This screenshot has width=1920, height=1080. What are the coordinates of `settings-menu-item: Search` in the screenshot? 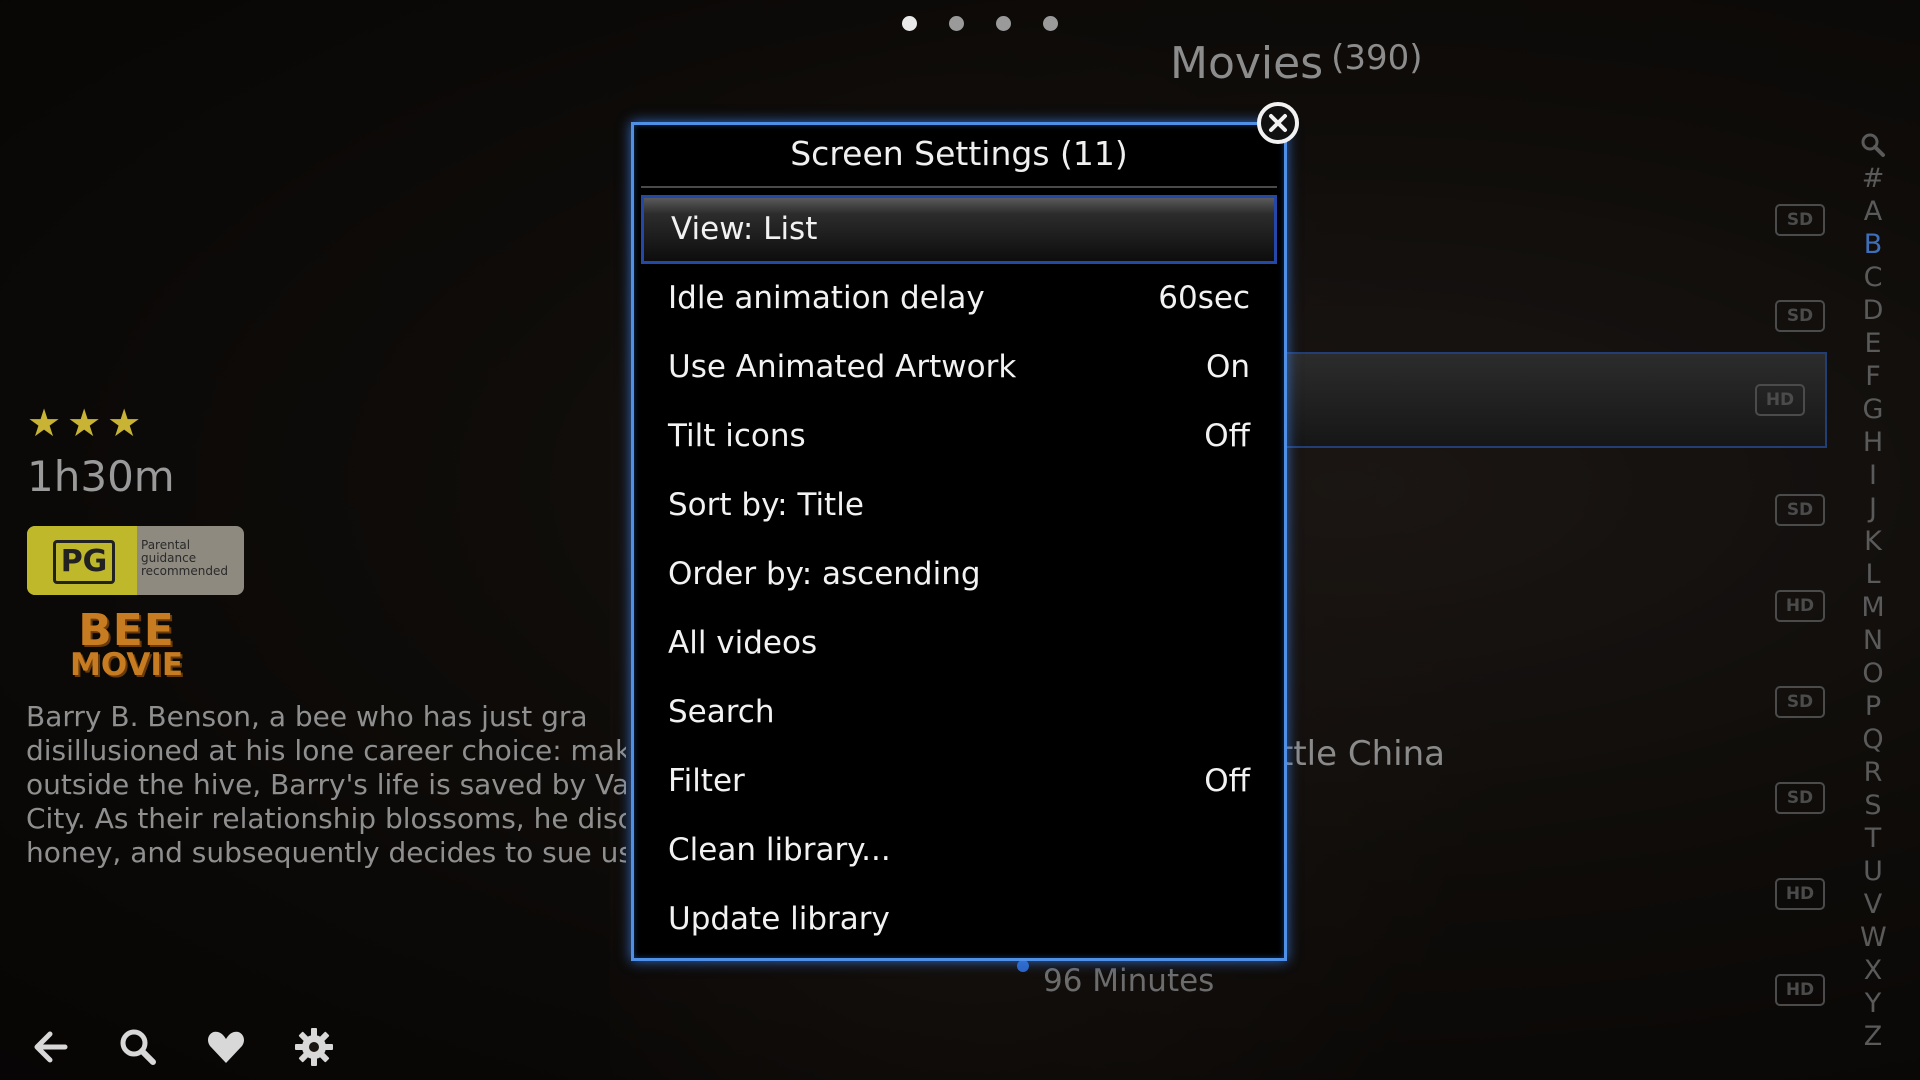 It's located at (959, 712).